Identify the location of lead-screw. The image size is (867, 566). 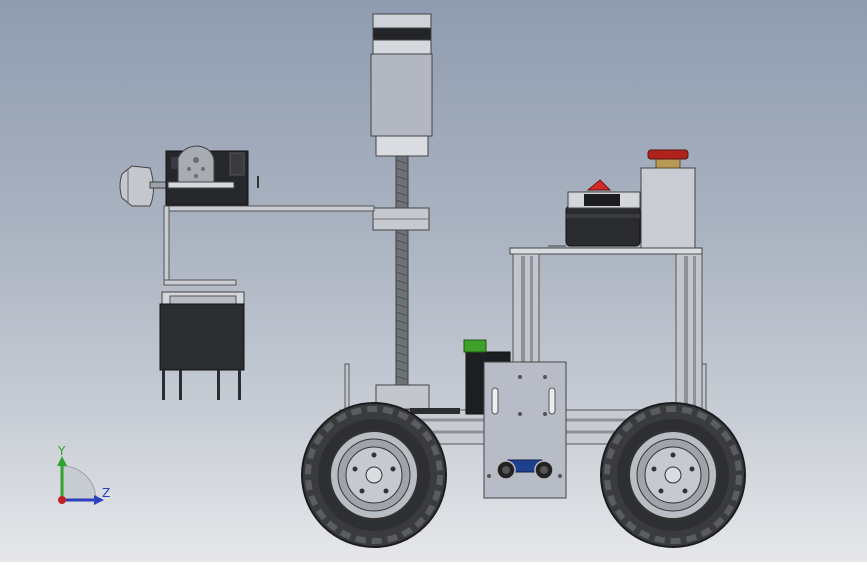
(402, 272).